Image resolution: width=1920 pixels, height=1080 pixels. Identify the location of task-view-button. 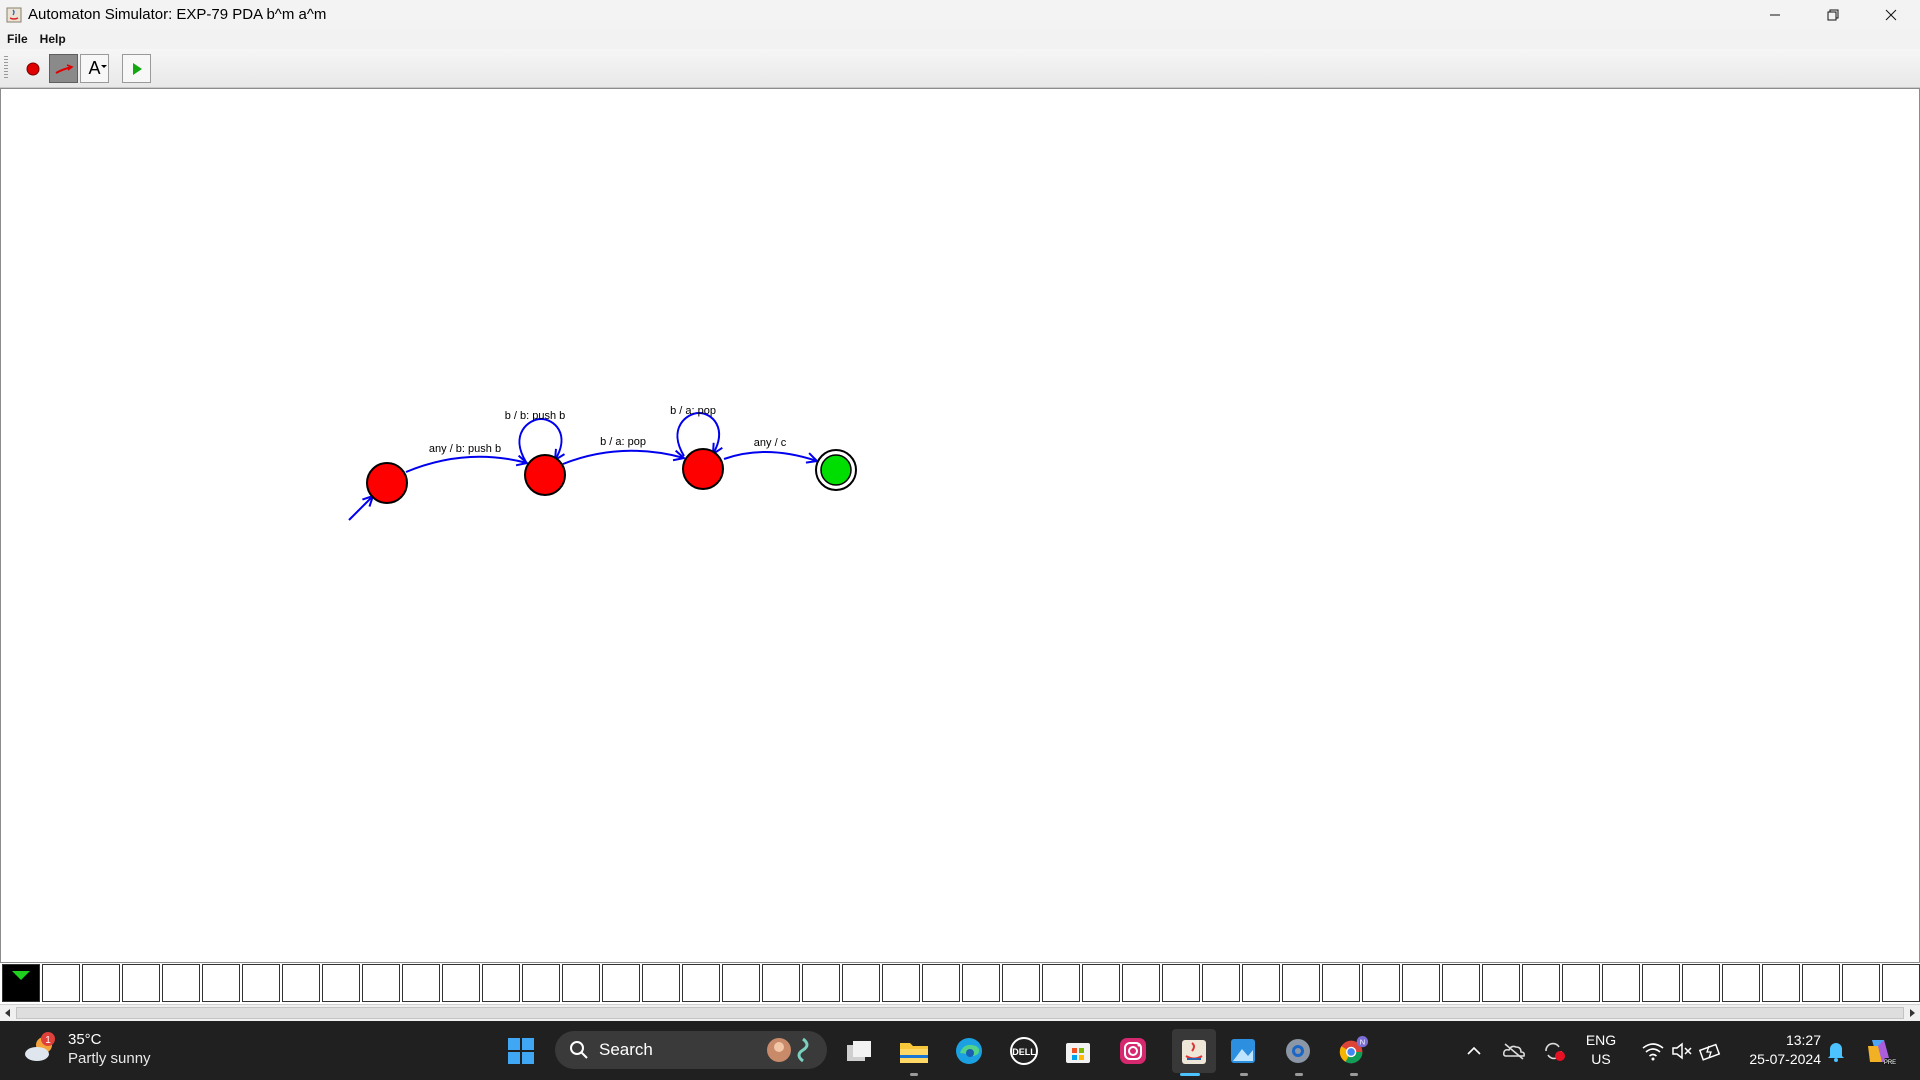
(859, 1051).